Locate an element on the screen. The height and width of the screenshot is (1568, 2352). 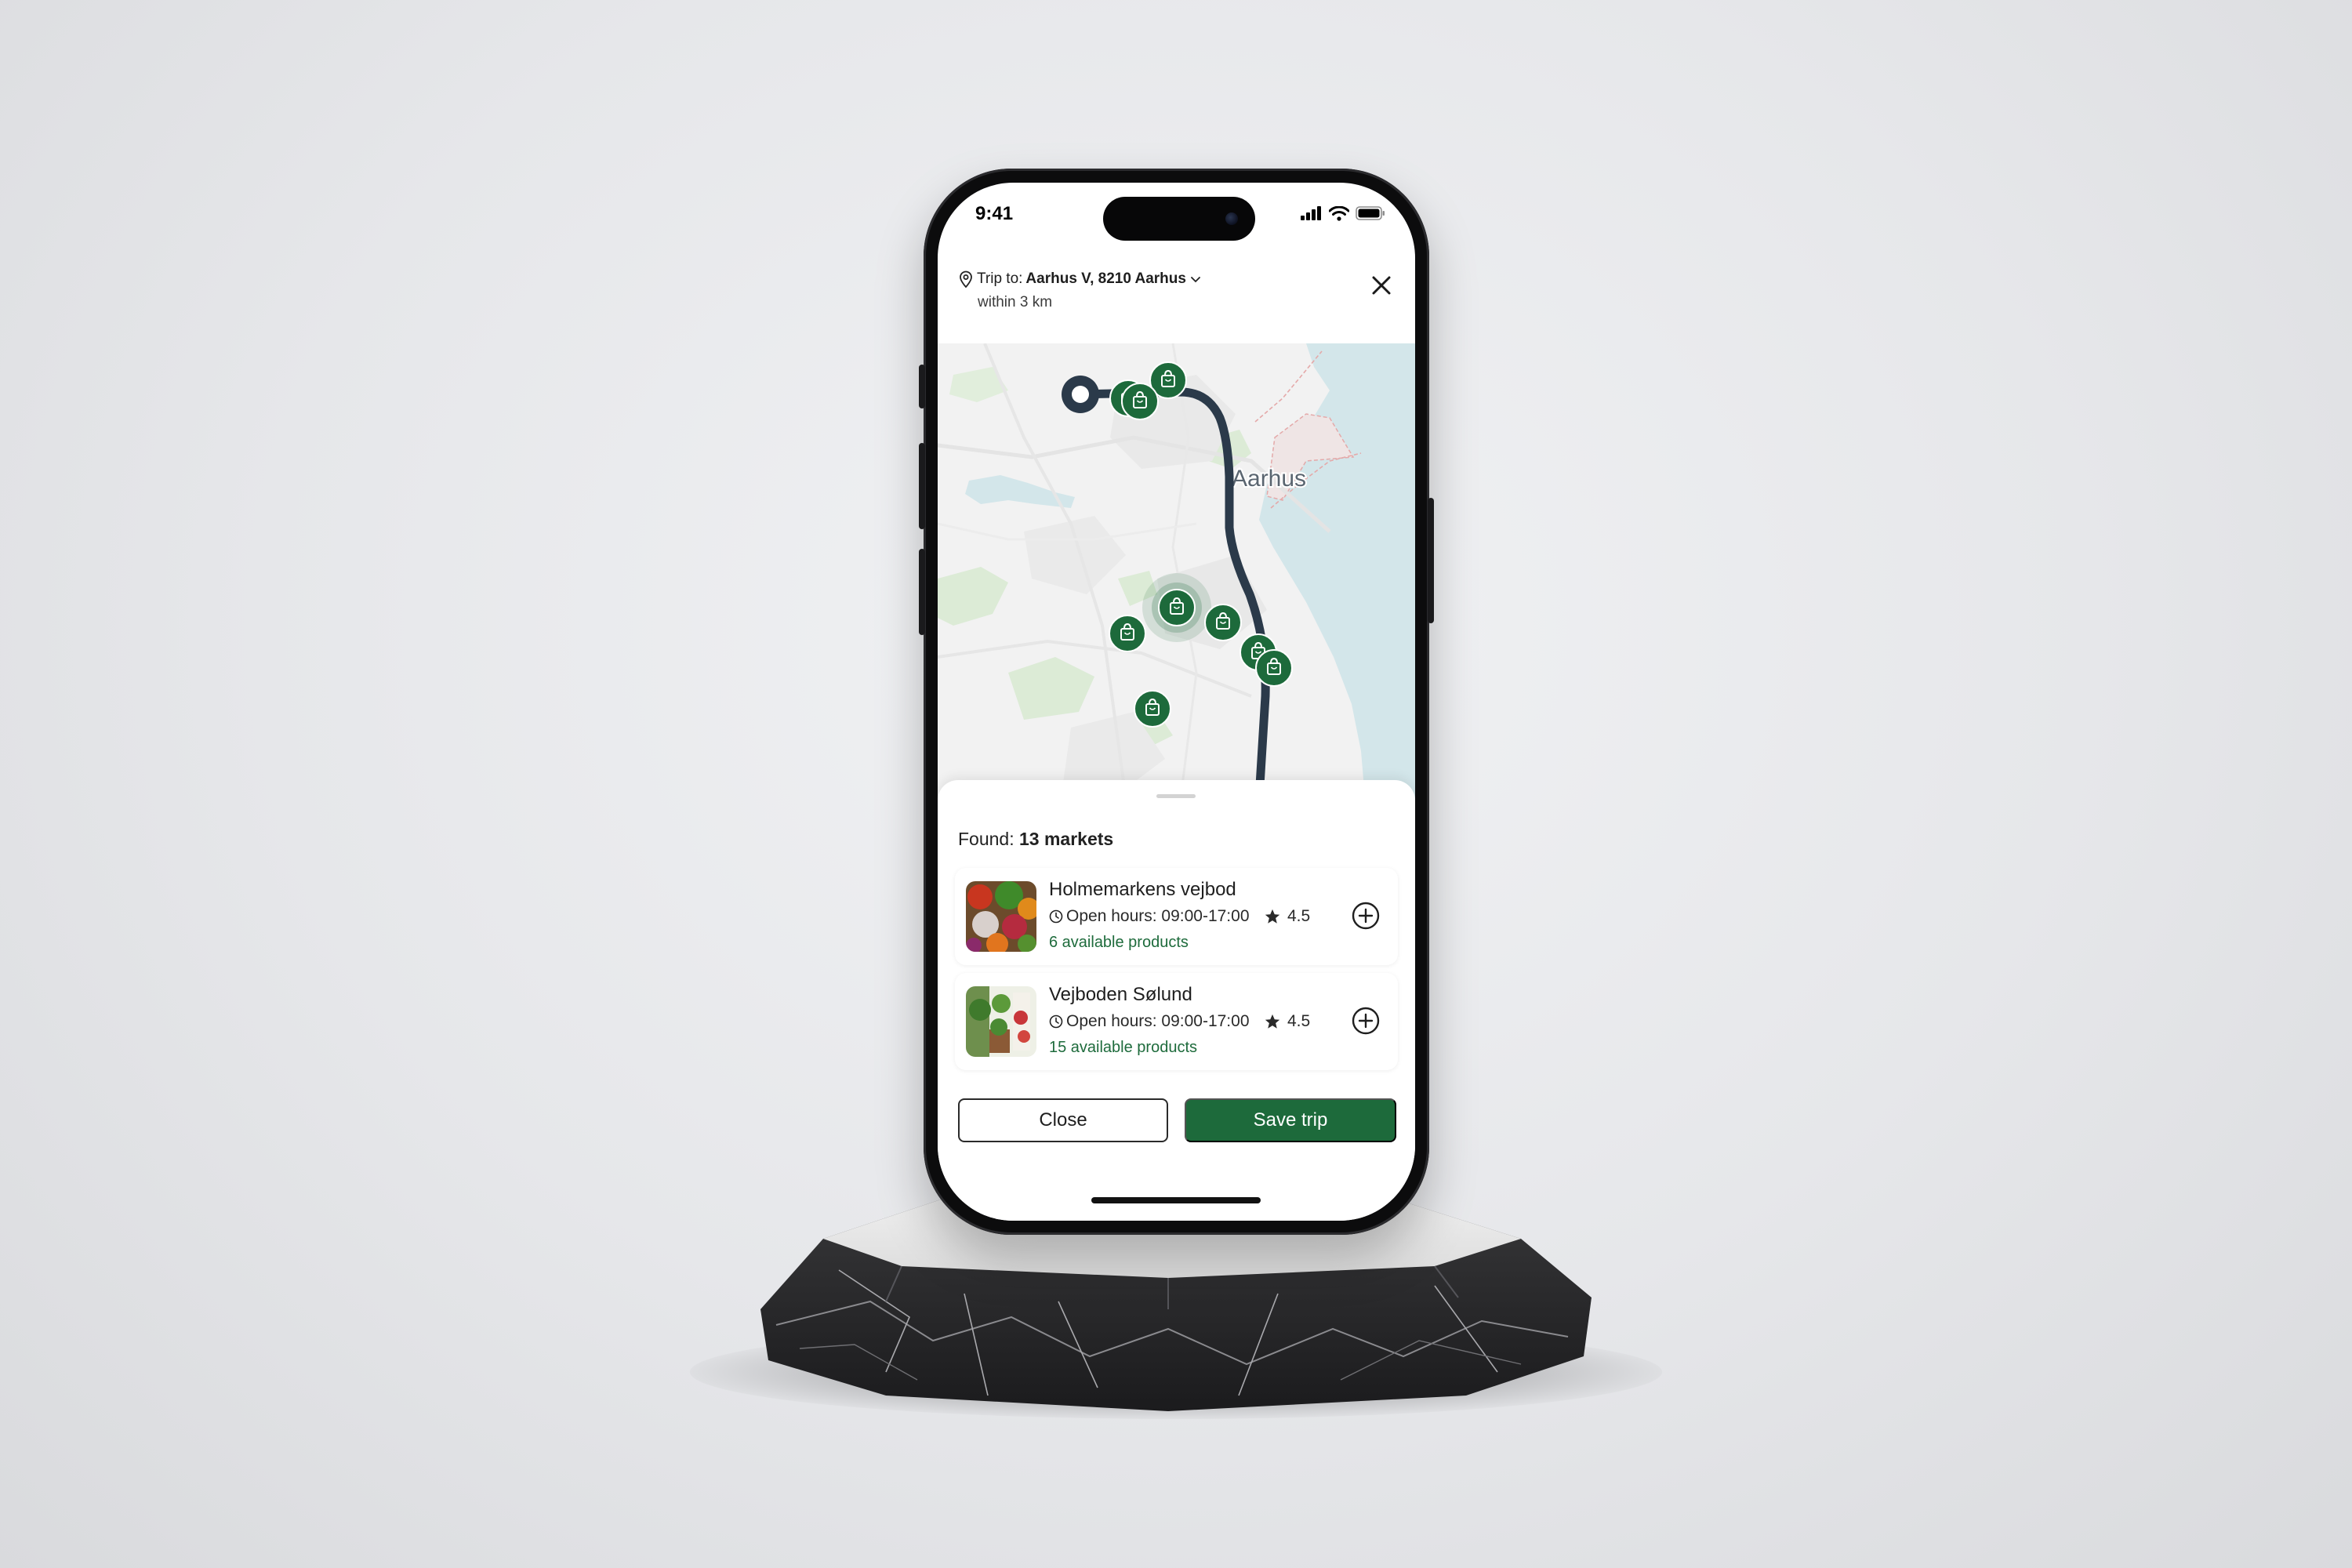
action-button is located at coordinates (922, 386).